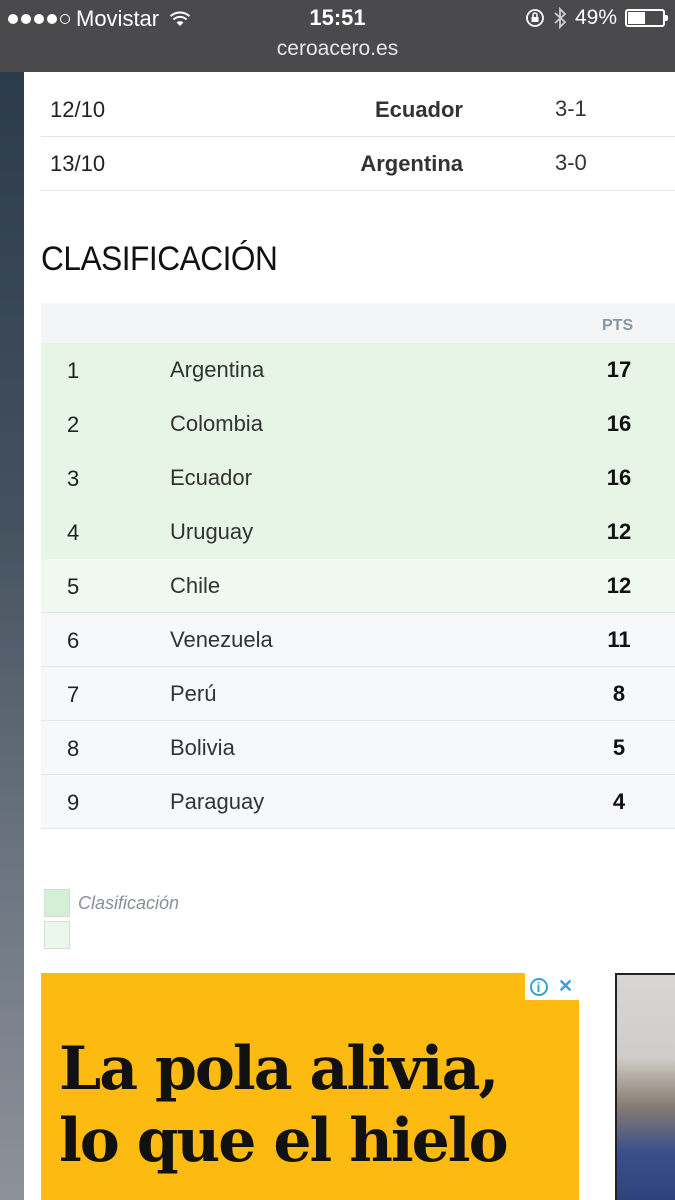  I want to click on team-name: Colombia, so click(216, 424).